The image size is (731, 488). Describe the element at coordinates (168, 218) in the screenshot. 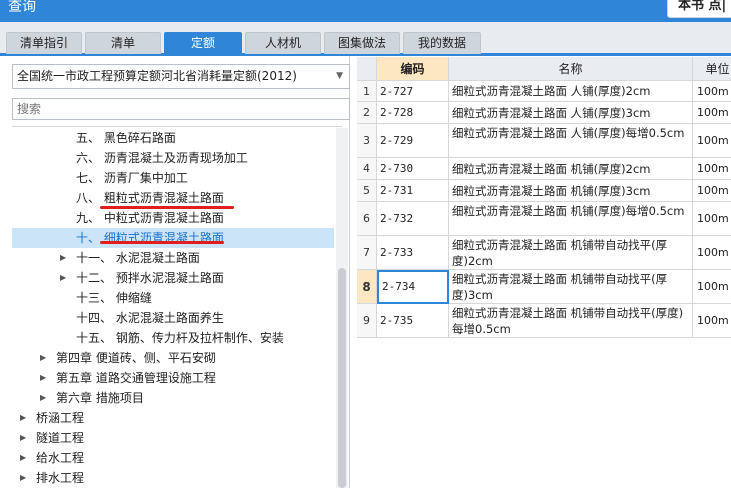

I see `tree-item: 九、 中粒式沥青混凝土路面` at that location.